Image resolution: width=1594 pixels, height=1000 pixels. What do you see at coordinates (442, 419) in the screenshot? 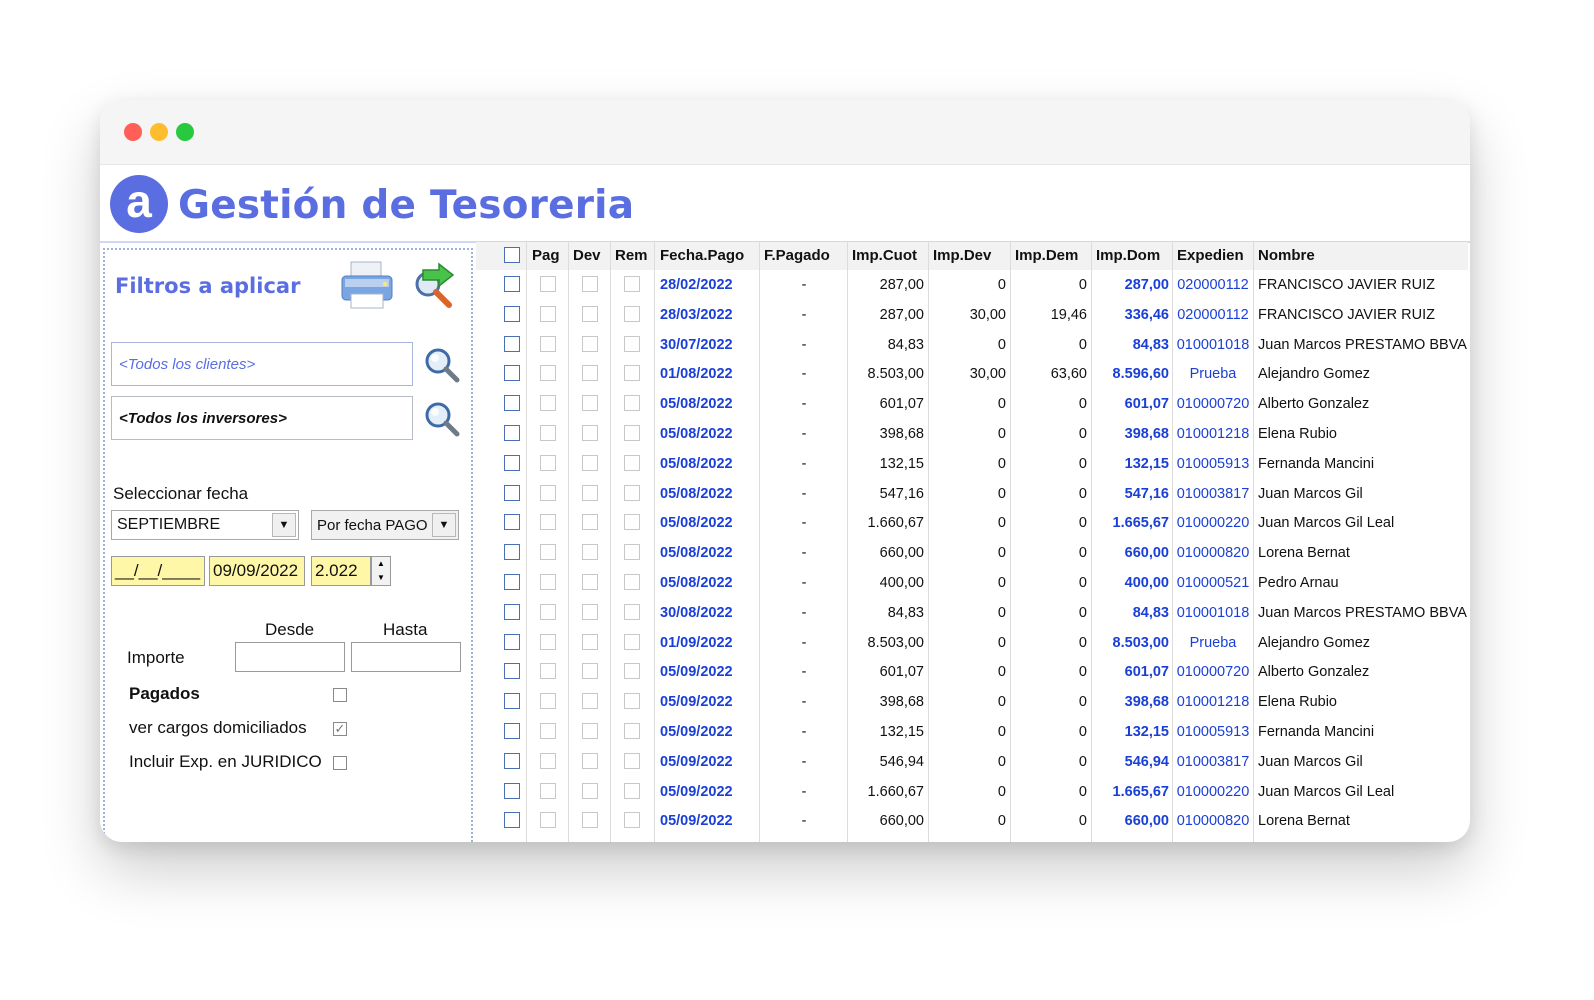
I see `search-investors-icon` at bounding box center [442, 419].